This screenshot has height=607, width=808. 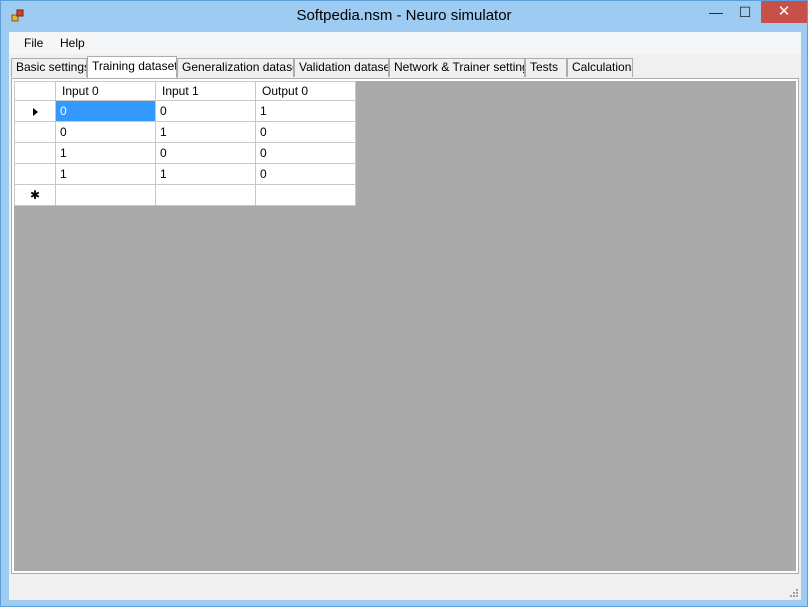 What do you see at coordinates (35, 91) in the screenshot?
I see `corner-header` at bounding box center [35, 91].